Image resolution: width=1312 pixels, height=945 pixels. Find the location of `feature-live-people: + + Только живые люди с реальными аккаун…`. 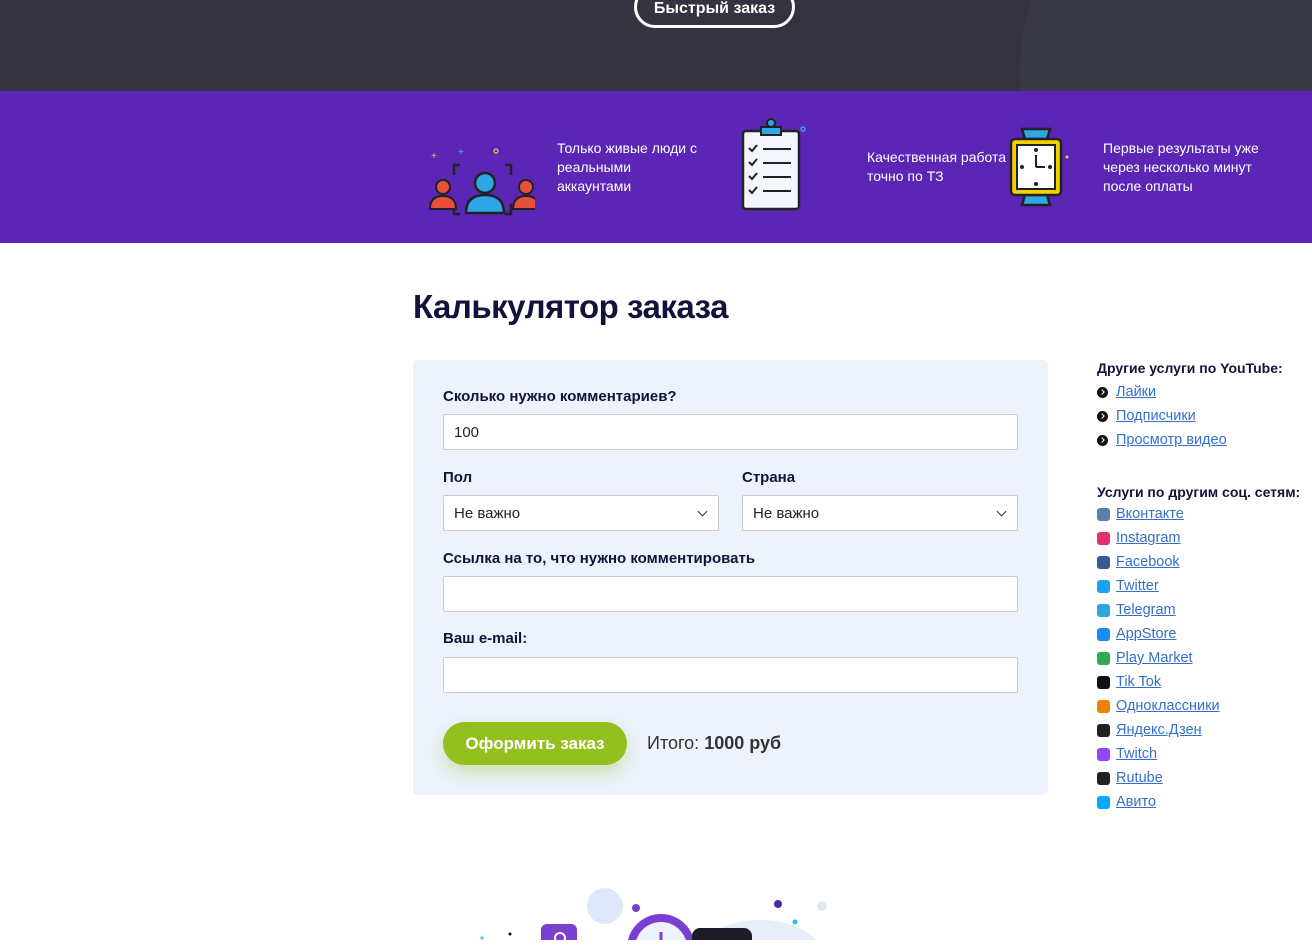

feature-live-people: + + Только живые люди с реальными аккаун… is located at coordinates (566, 167).